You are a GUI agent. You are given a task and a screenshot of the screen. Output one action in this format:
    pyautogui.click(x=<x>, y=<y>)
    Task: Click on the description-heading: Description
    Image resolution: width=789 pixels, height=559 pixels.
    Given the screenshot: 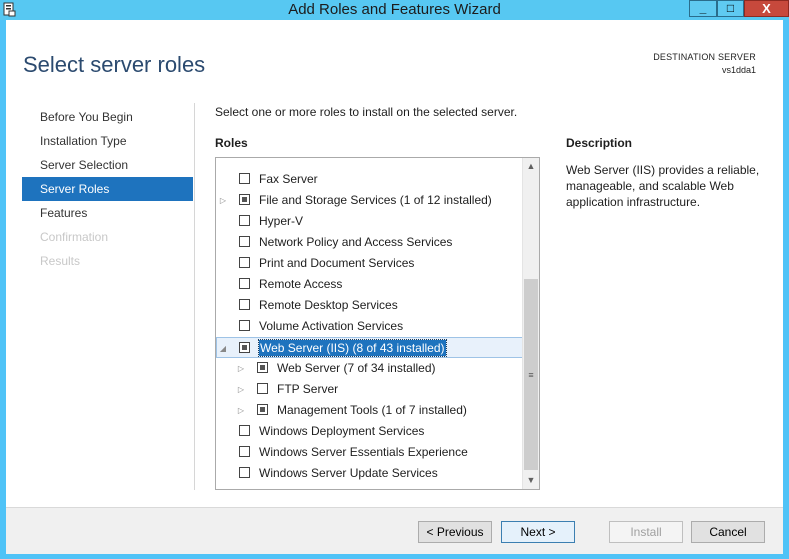 What is the action you would take?
    pyautogui.click(x=599, y=143)
    